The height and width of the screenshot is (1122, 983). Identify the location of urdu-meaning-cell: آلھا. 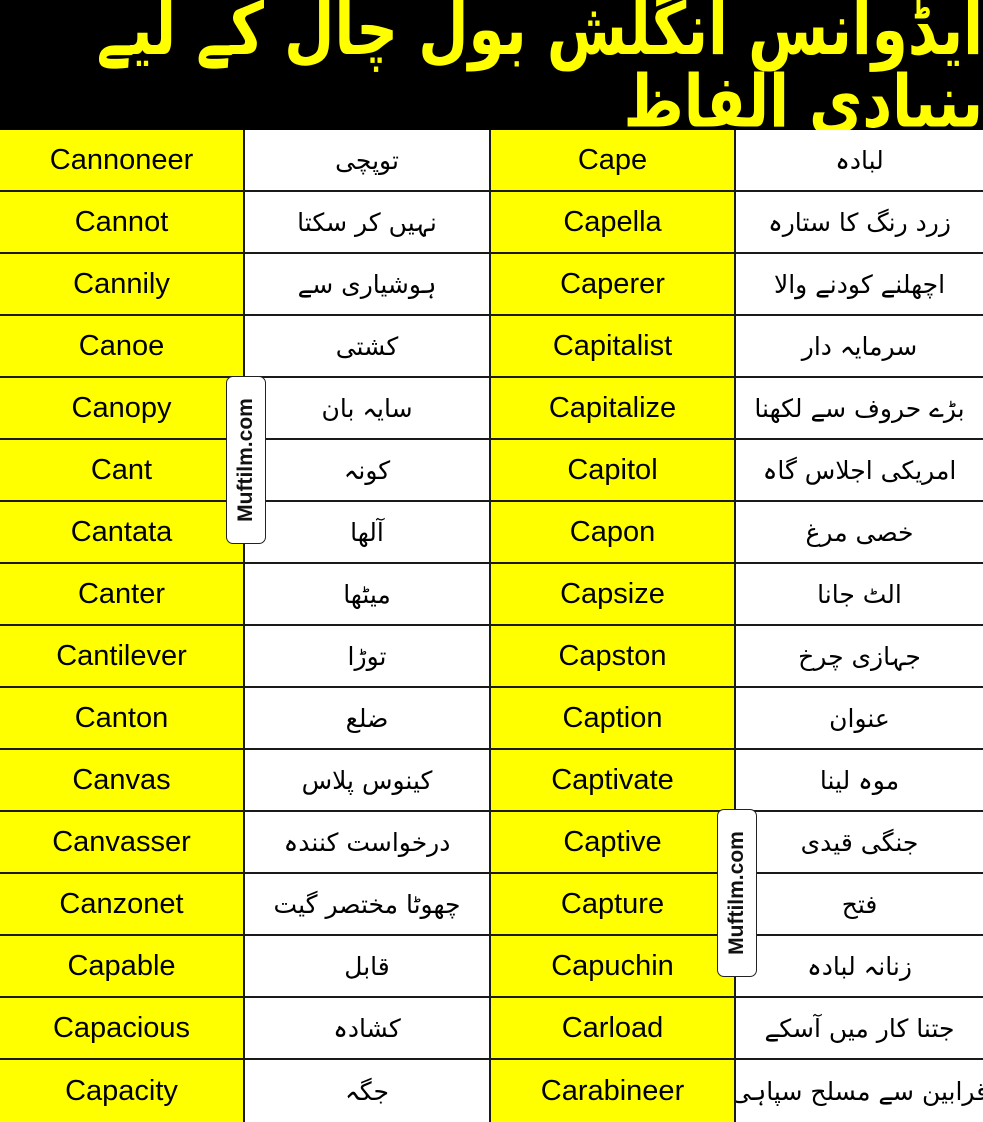
(368, 533).